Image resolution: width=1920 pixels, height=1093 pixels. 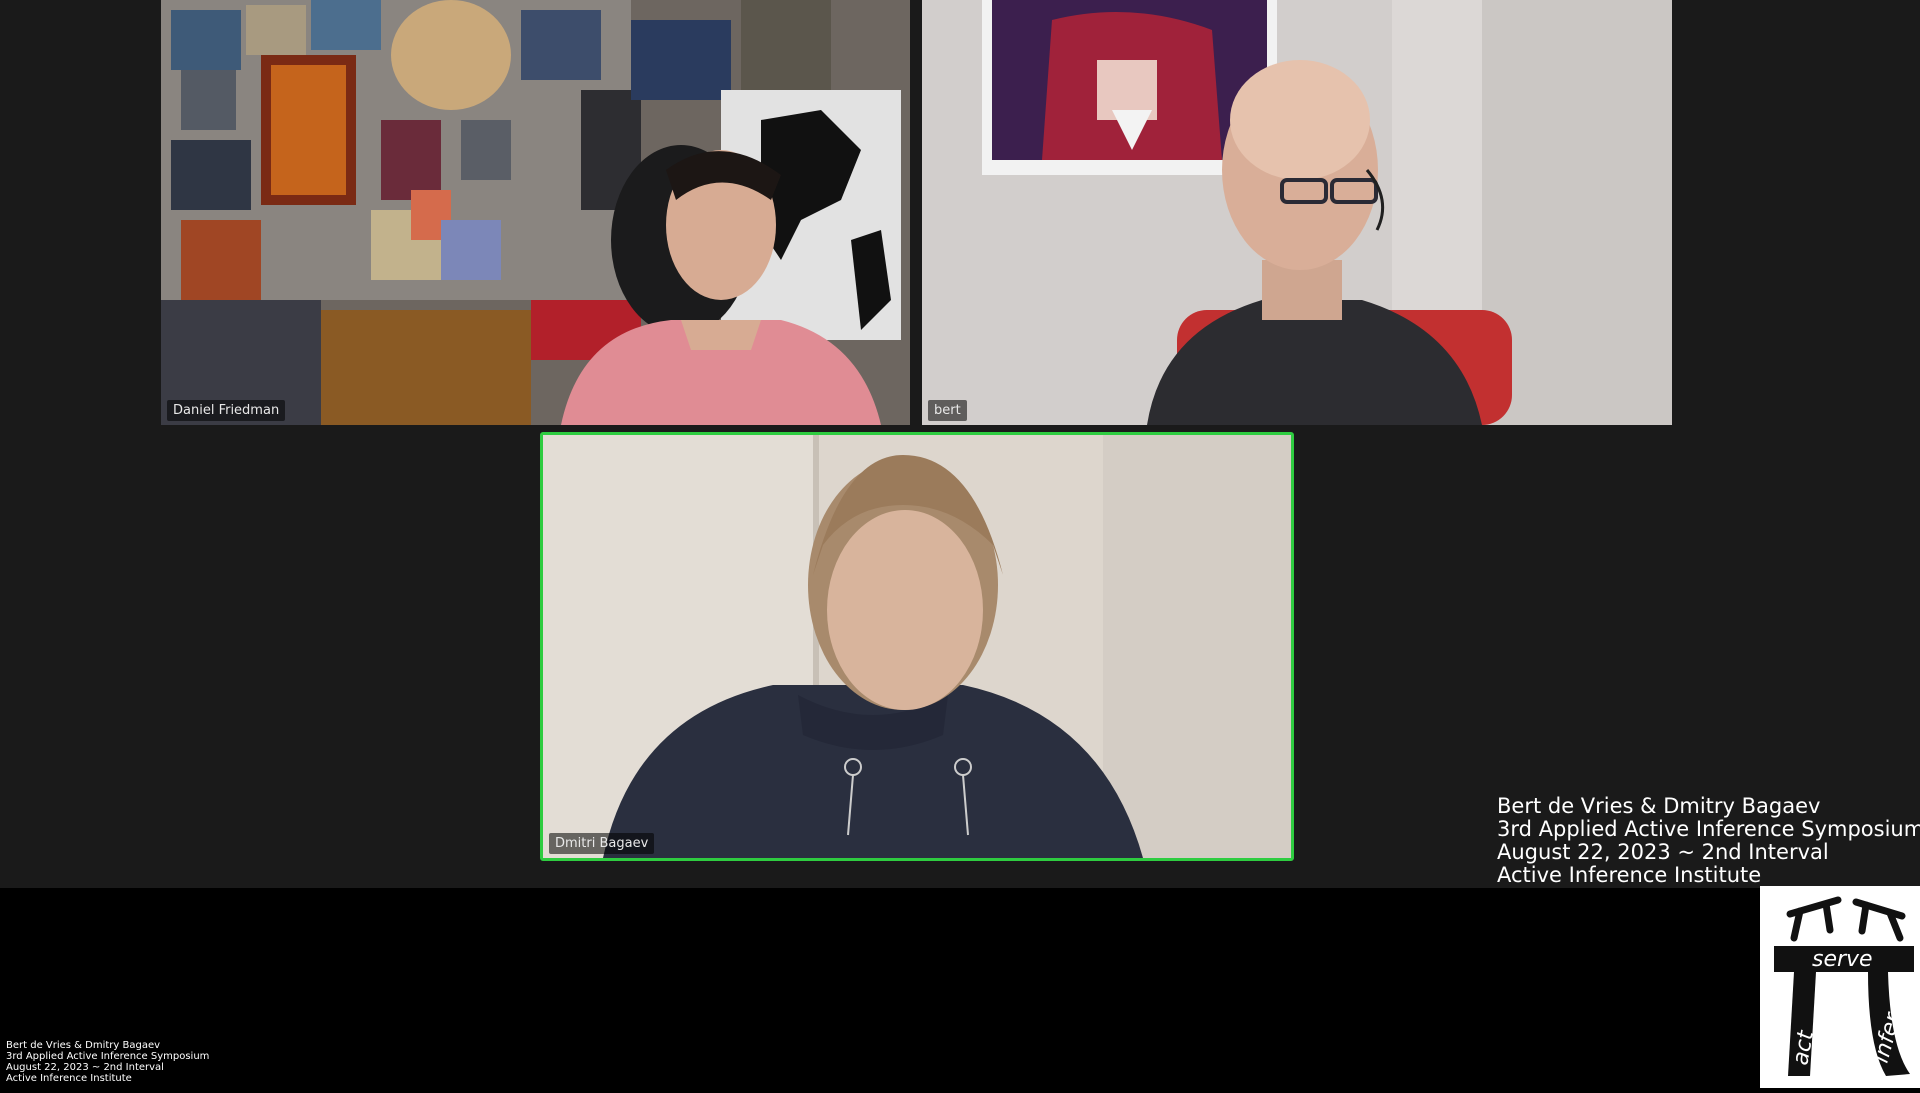 I want to click on participant-name-label: Dmitri Bagaev, so click(x=602, y=843).